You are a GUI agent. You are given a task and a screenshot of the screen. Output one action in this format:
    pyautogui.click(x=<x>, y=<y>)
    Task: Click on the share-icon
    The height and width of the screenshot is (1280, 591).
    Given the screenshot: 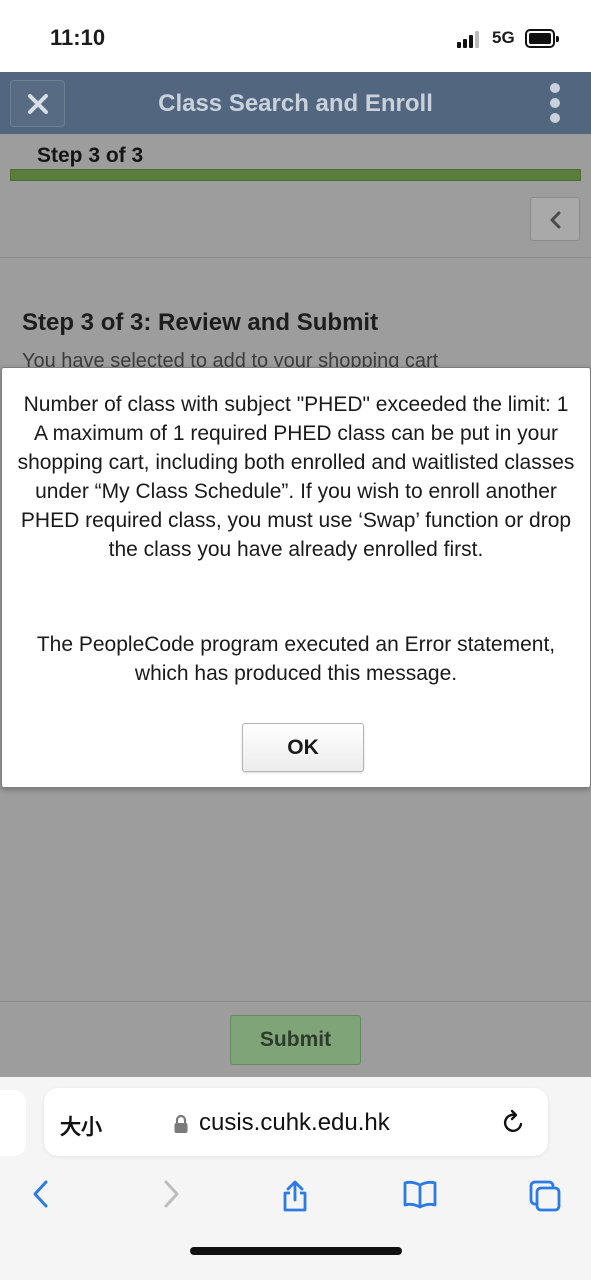 What is the action you would take?
    pyautogui.click(x=295, y=1196)
    